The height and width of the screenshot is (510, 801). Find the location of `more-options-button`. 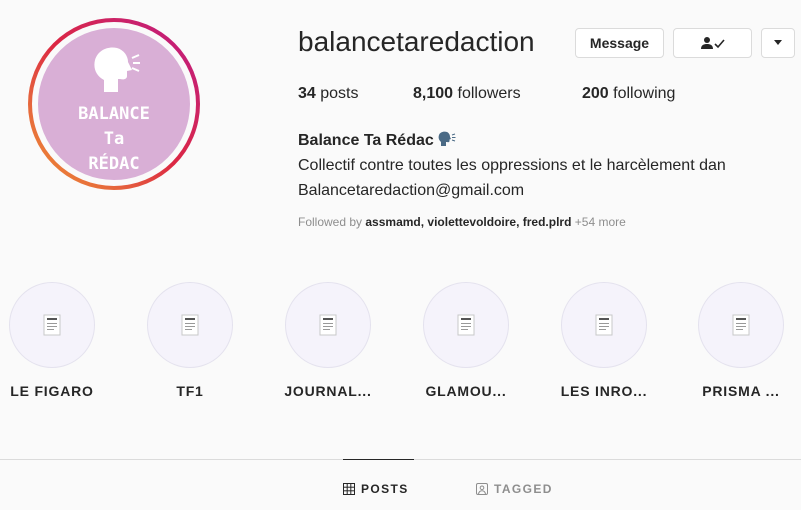

more-options-button is located at coordinates (778, 43).